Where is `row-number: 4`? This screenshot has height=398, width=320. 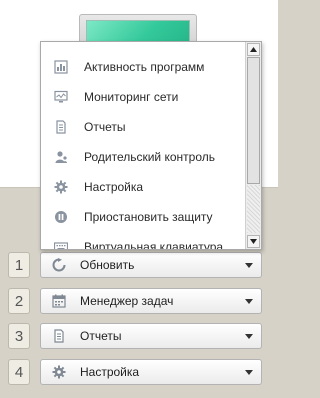
row-number: 4 is located at coordinates (19, 372).